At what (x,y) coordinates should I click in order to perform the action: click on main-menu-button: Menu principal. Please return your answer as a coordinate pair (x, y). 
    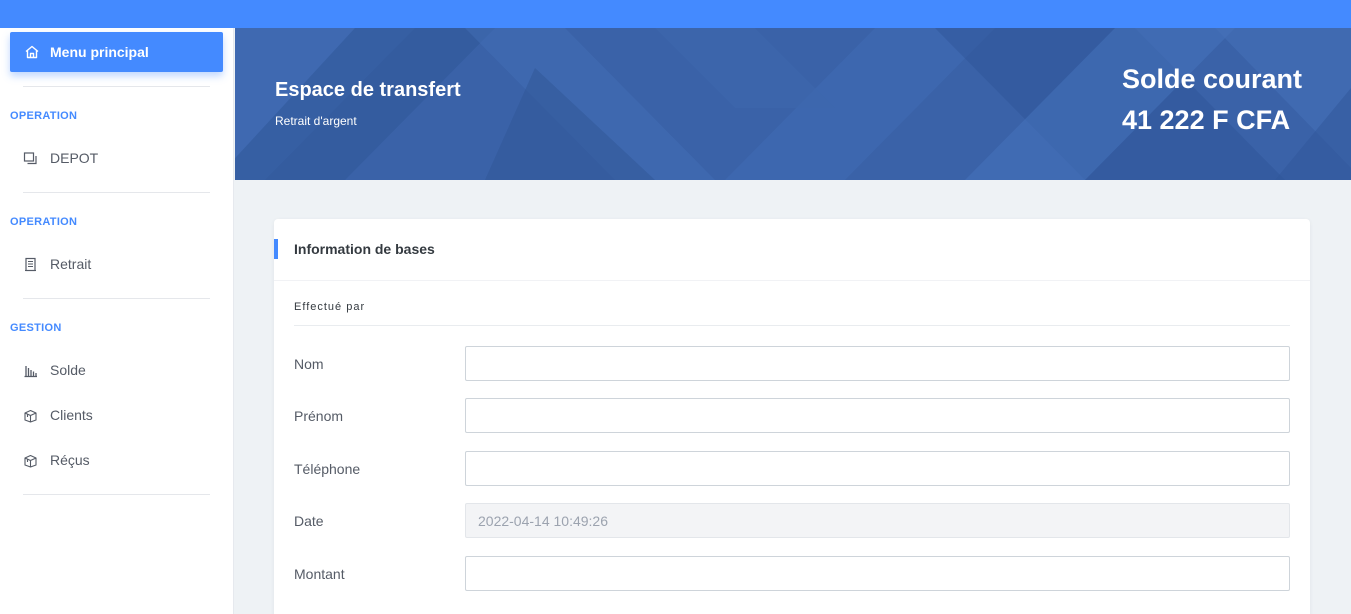
    Looking at the image, I should click on (116, 52).